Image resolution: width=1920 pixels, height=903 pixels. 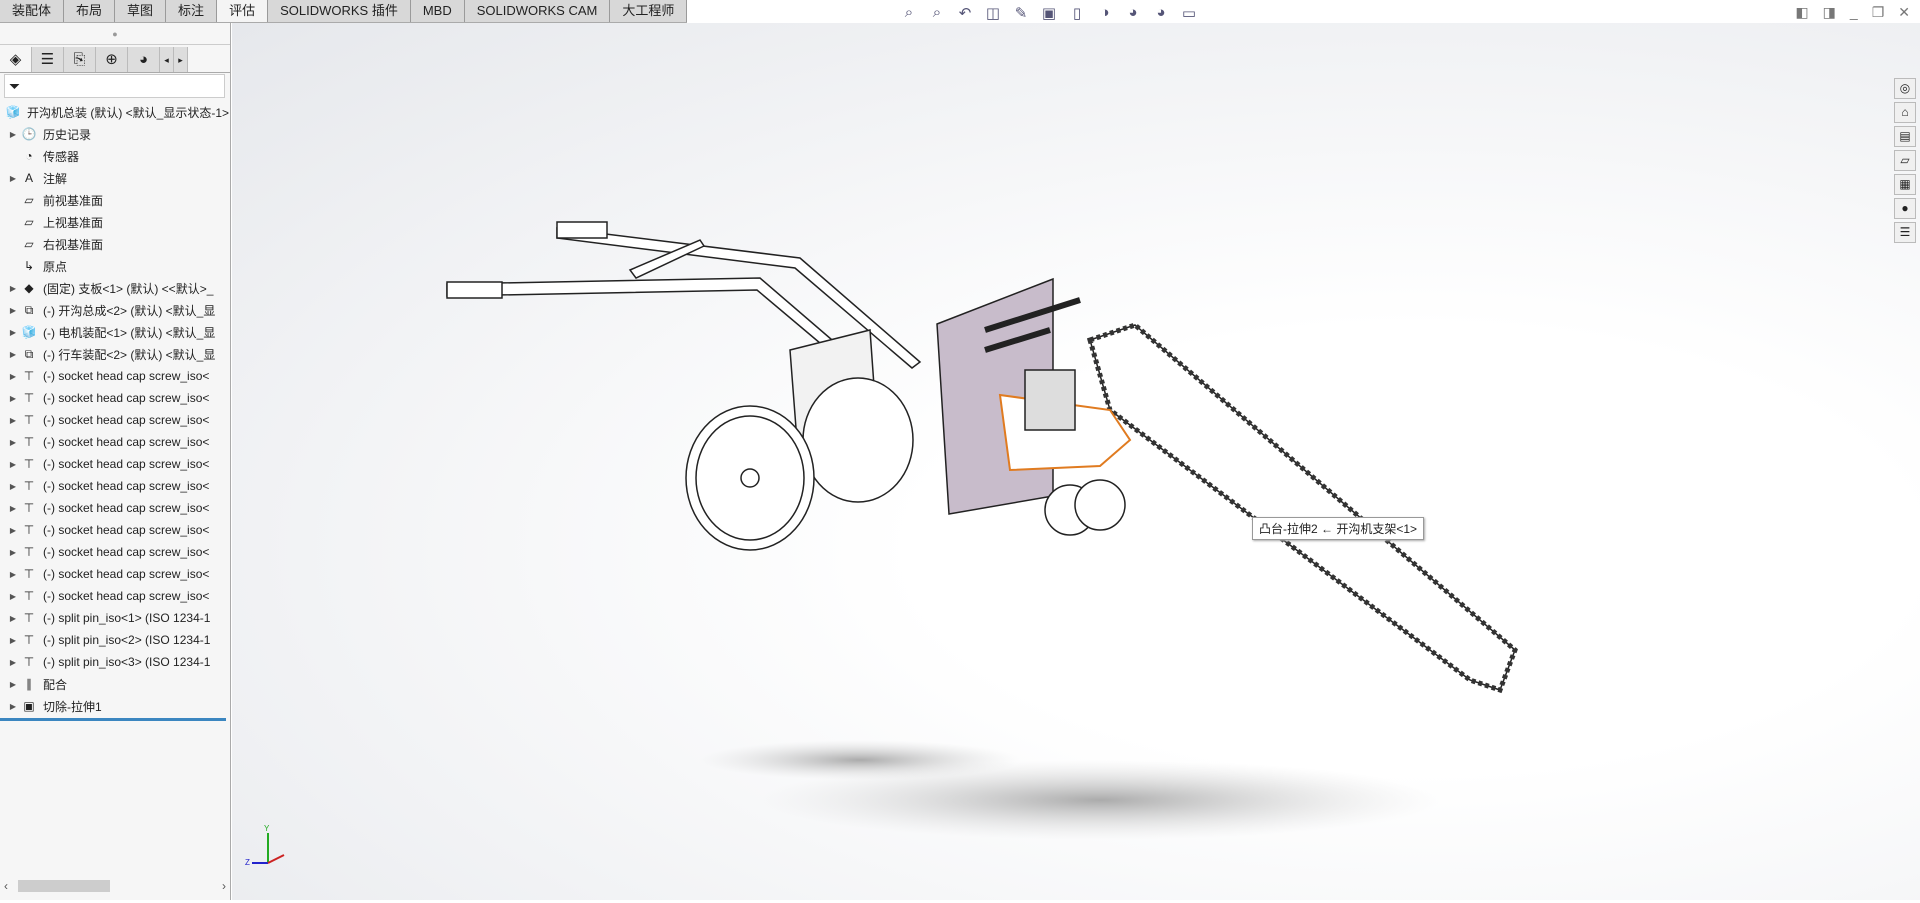 I want to click on tab-8: 大工程师, so click(x=649, y=11).